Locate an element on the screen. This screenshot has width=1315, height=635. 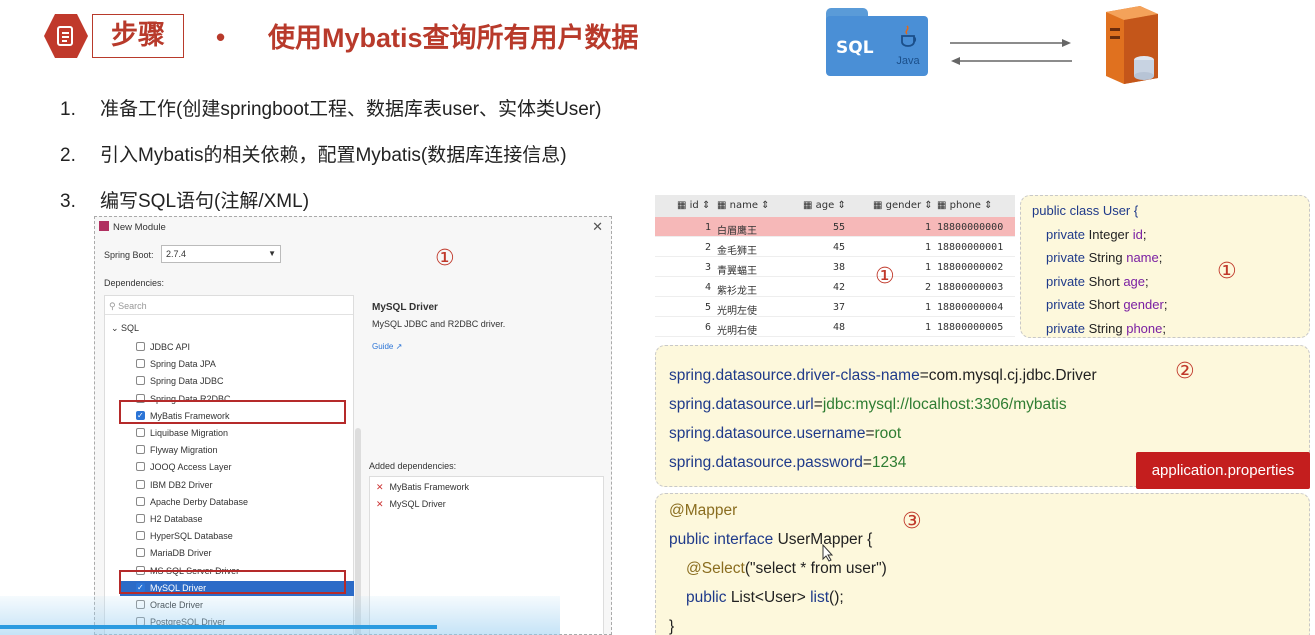
marker-2: ② is located at coordinates (1185, 370).